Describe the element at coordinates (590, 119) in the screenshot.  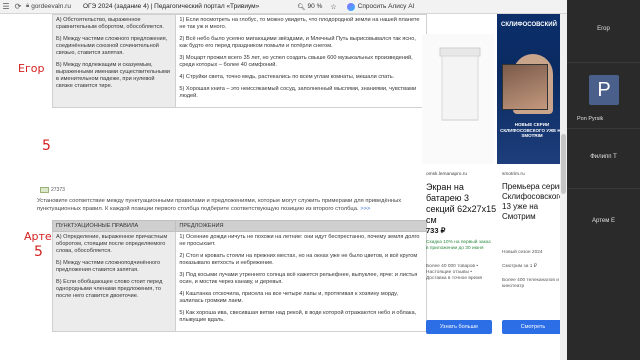
I see `participant-name: Pon Pyrsik` at that location.